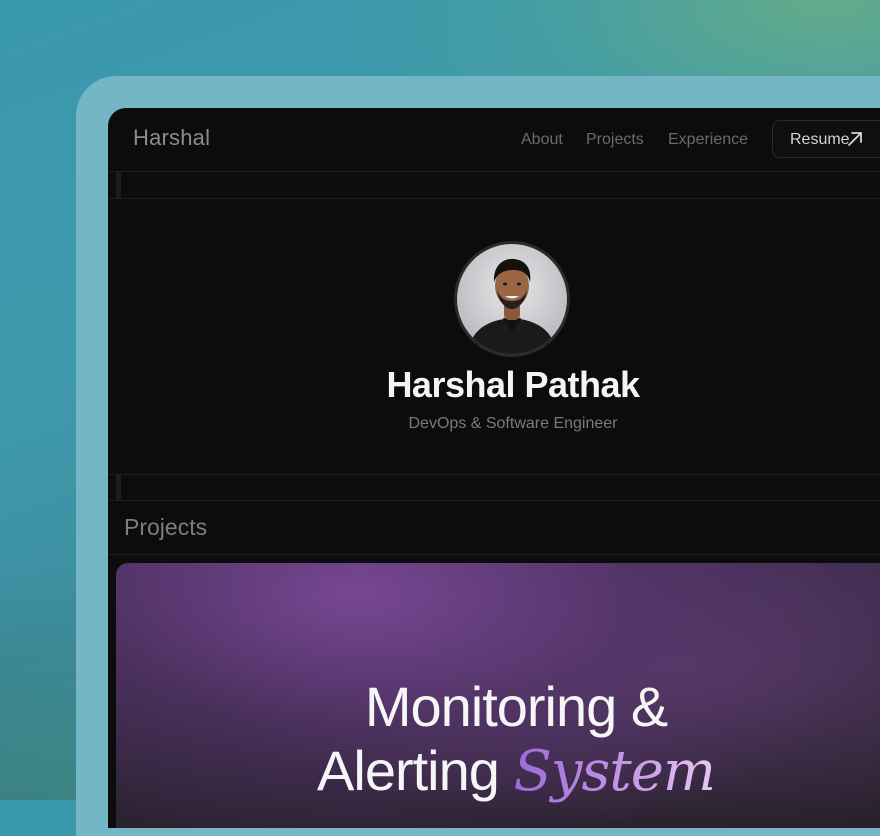  Describe the element at coordinates (615, 140) in the screenshot. I see `nav-link-projects: Projects` at that location.